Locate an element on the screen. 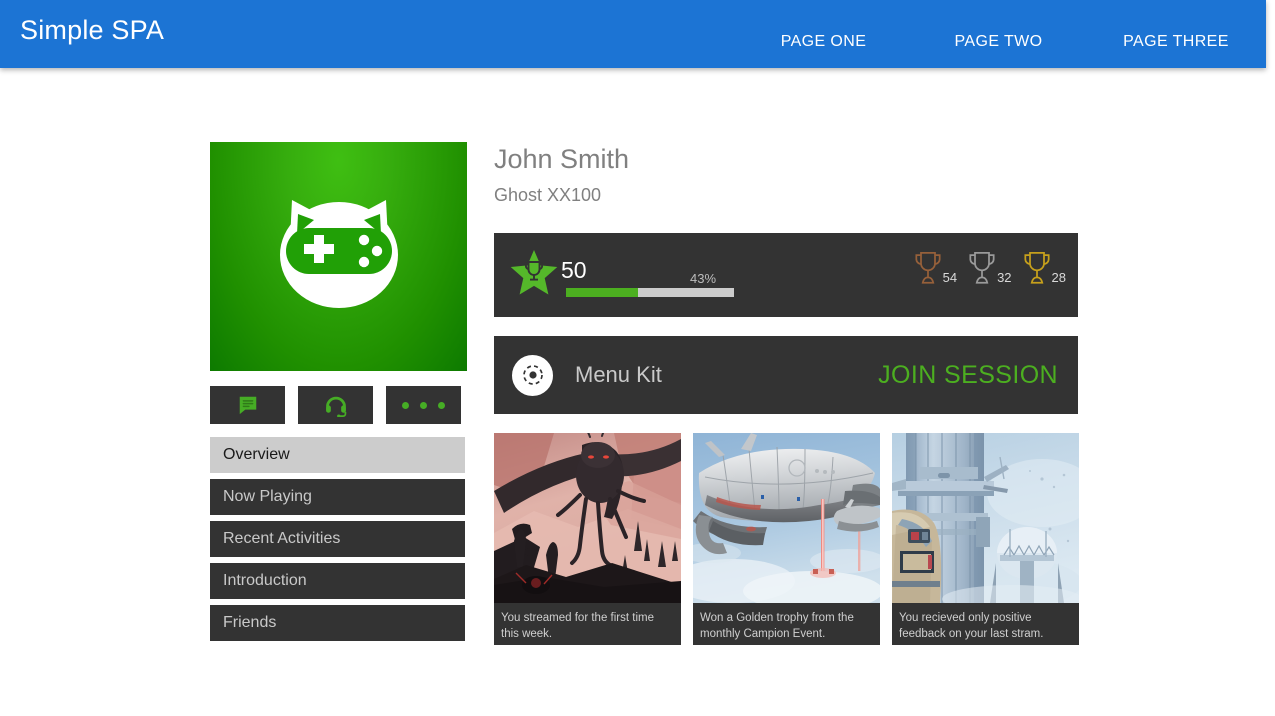  voice-chat-button is located at coordinates (335, 405).